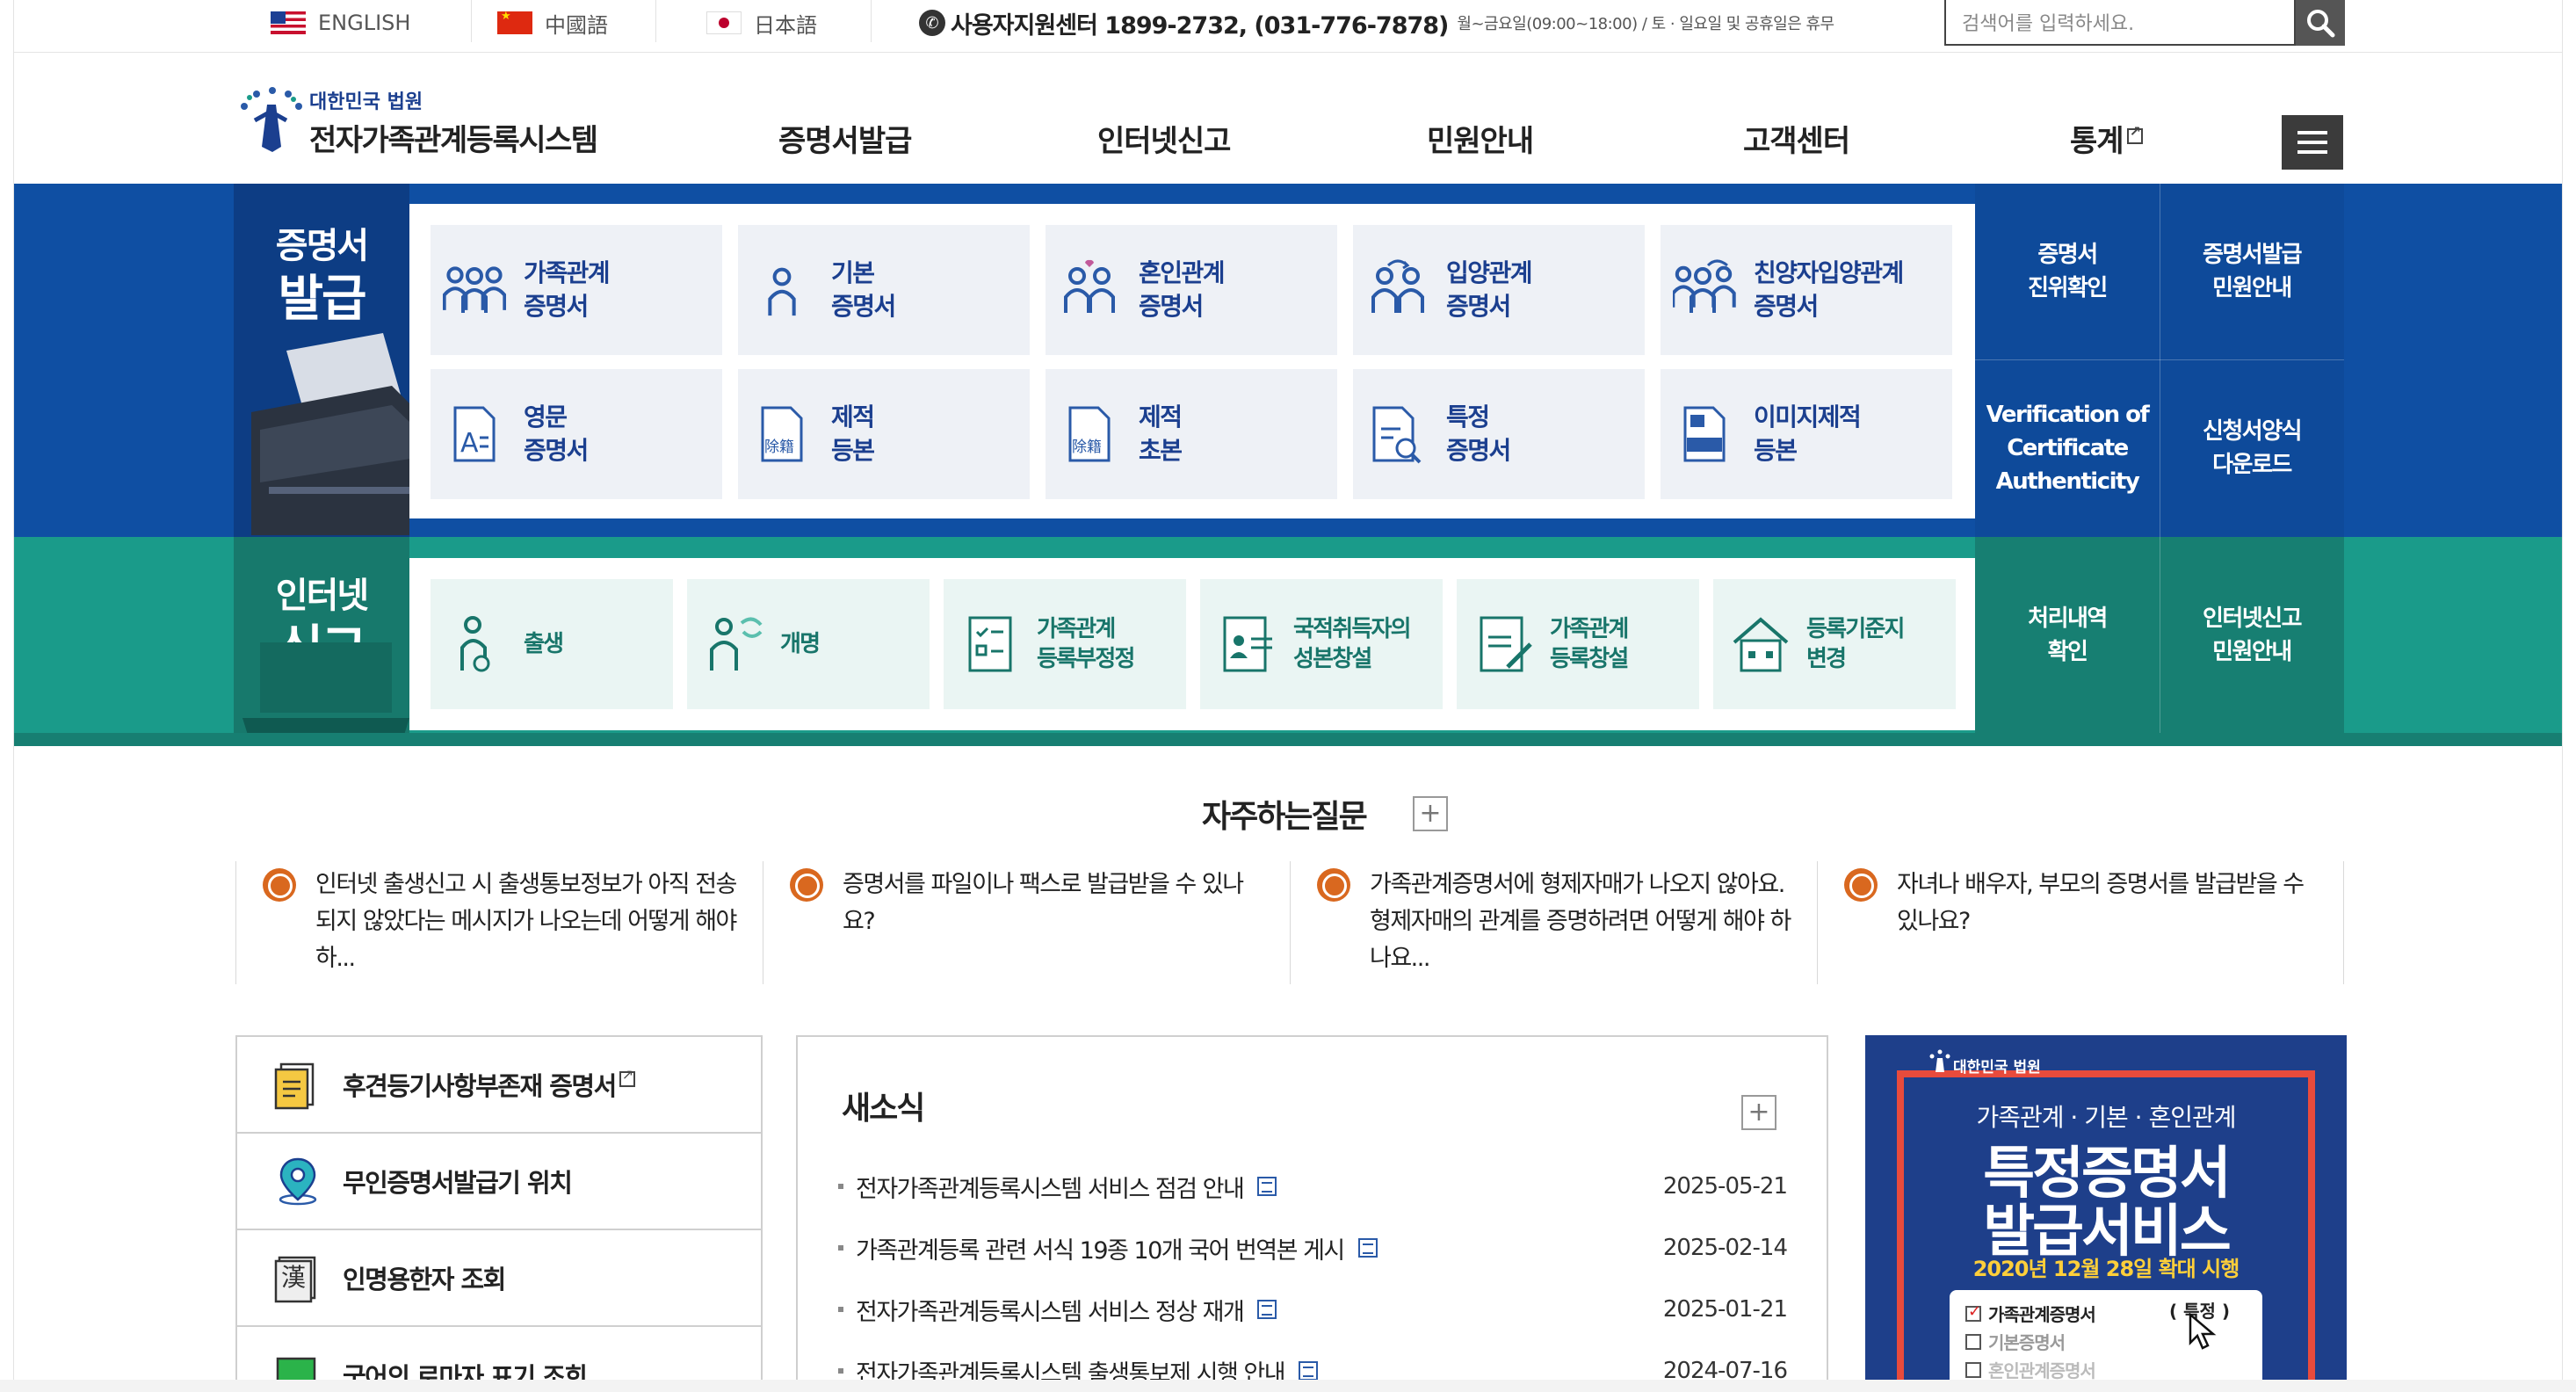 The height and width of the screenshot is (1392, 2576). What do you see at coordinates (2312, 142) in the screenshot?
I see `menu-button` at bounding box center [2312, 142].